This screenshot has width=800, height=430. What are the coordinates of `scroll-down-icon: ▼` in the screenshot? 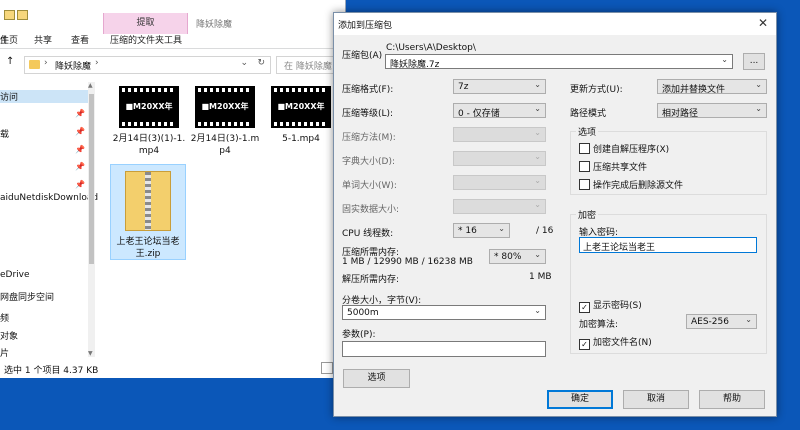 It's located at (90, 353).